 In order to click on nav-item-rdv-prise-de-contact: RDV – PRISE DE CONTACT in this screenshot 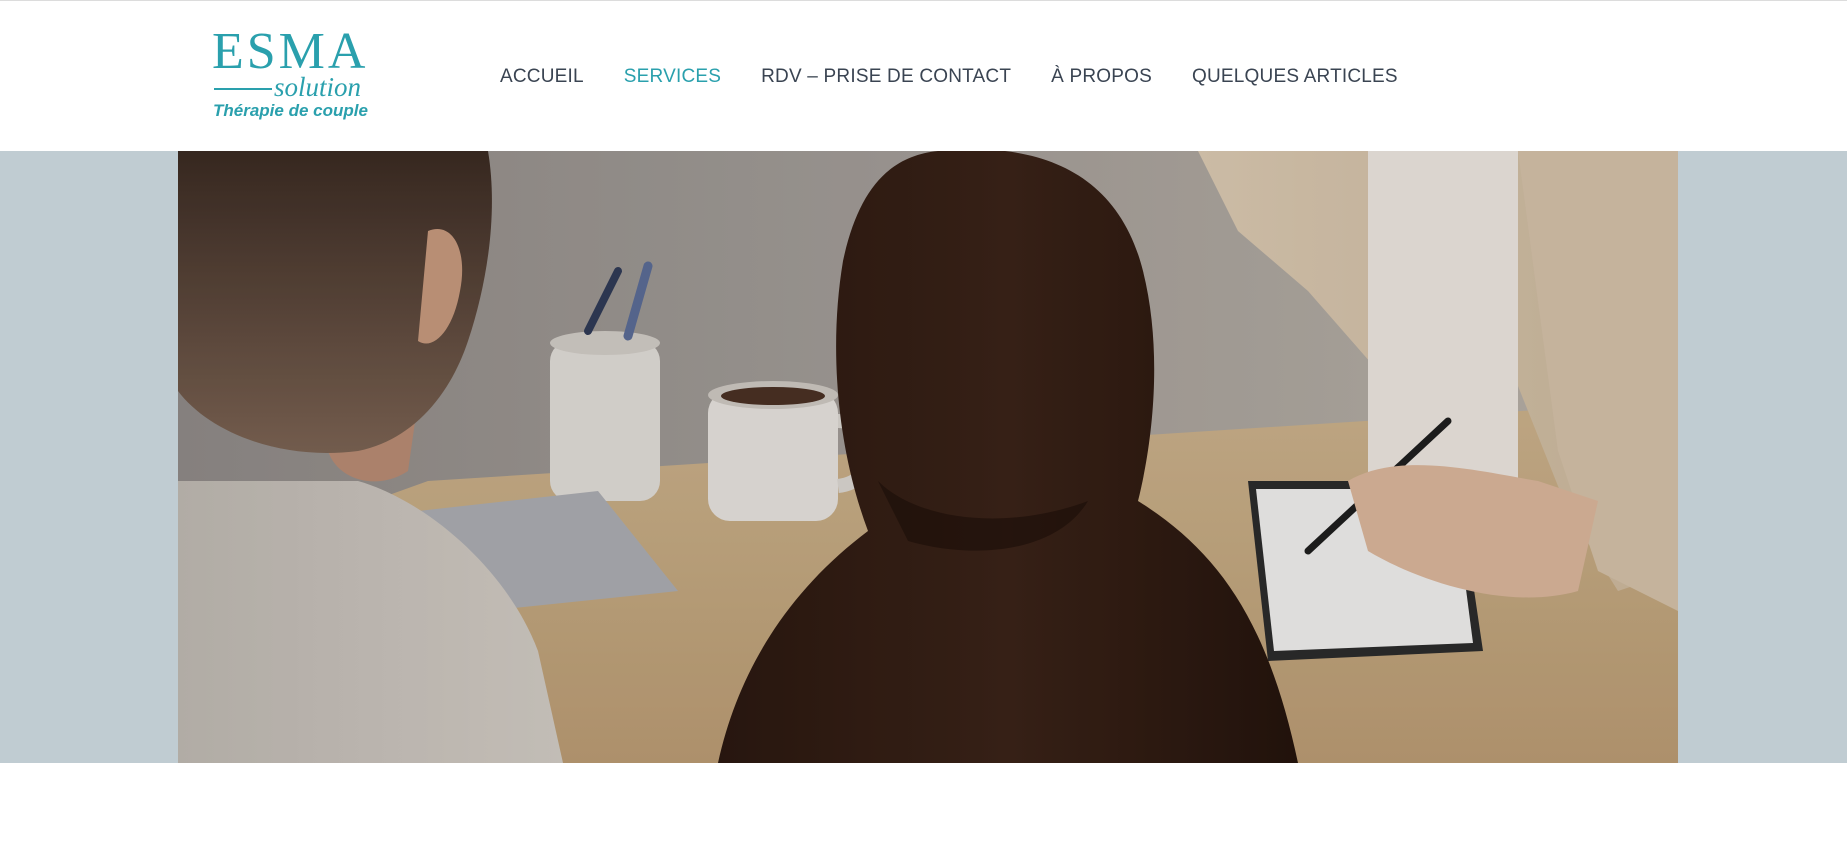, I will do `click(886, 77)`.